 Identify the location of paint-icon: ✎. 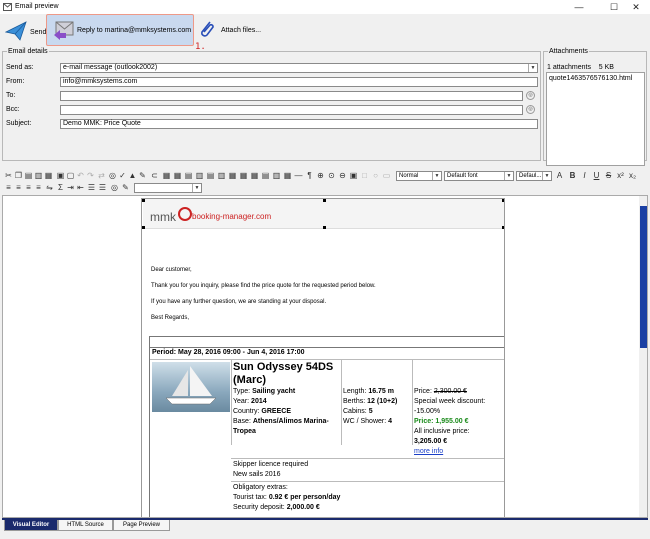
(142, 175).